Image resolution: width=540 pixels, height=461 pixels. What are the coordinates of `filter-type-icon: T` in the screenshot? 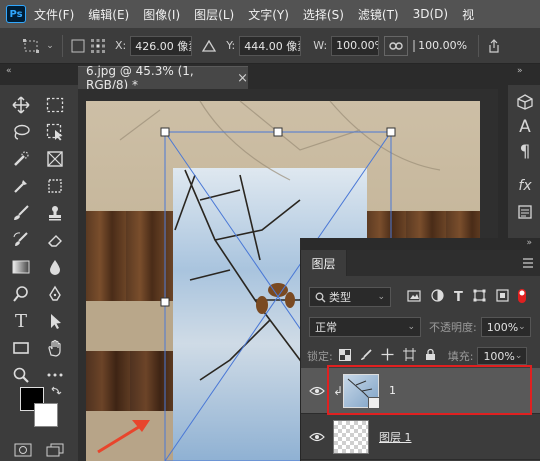 It's located at (458, 297).